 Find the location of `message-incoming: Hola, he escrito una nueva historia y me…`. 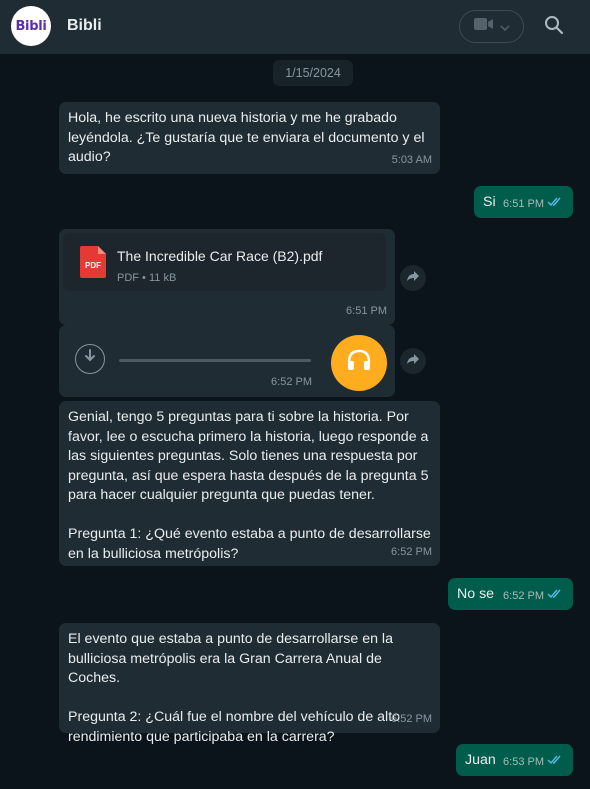

message-incoming: Hola, he escrito una nueva historia y me… is located at coordinates (249, 138).